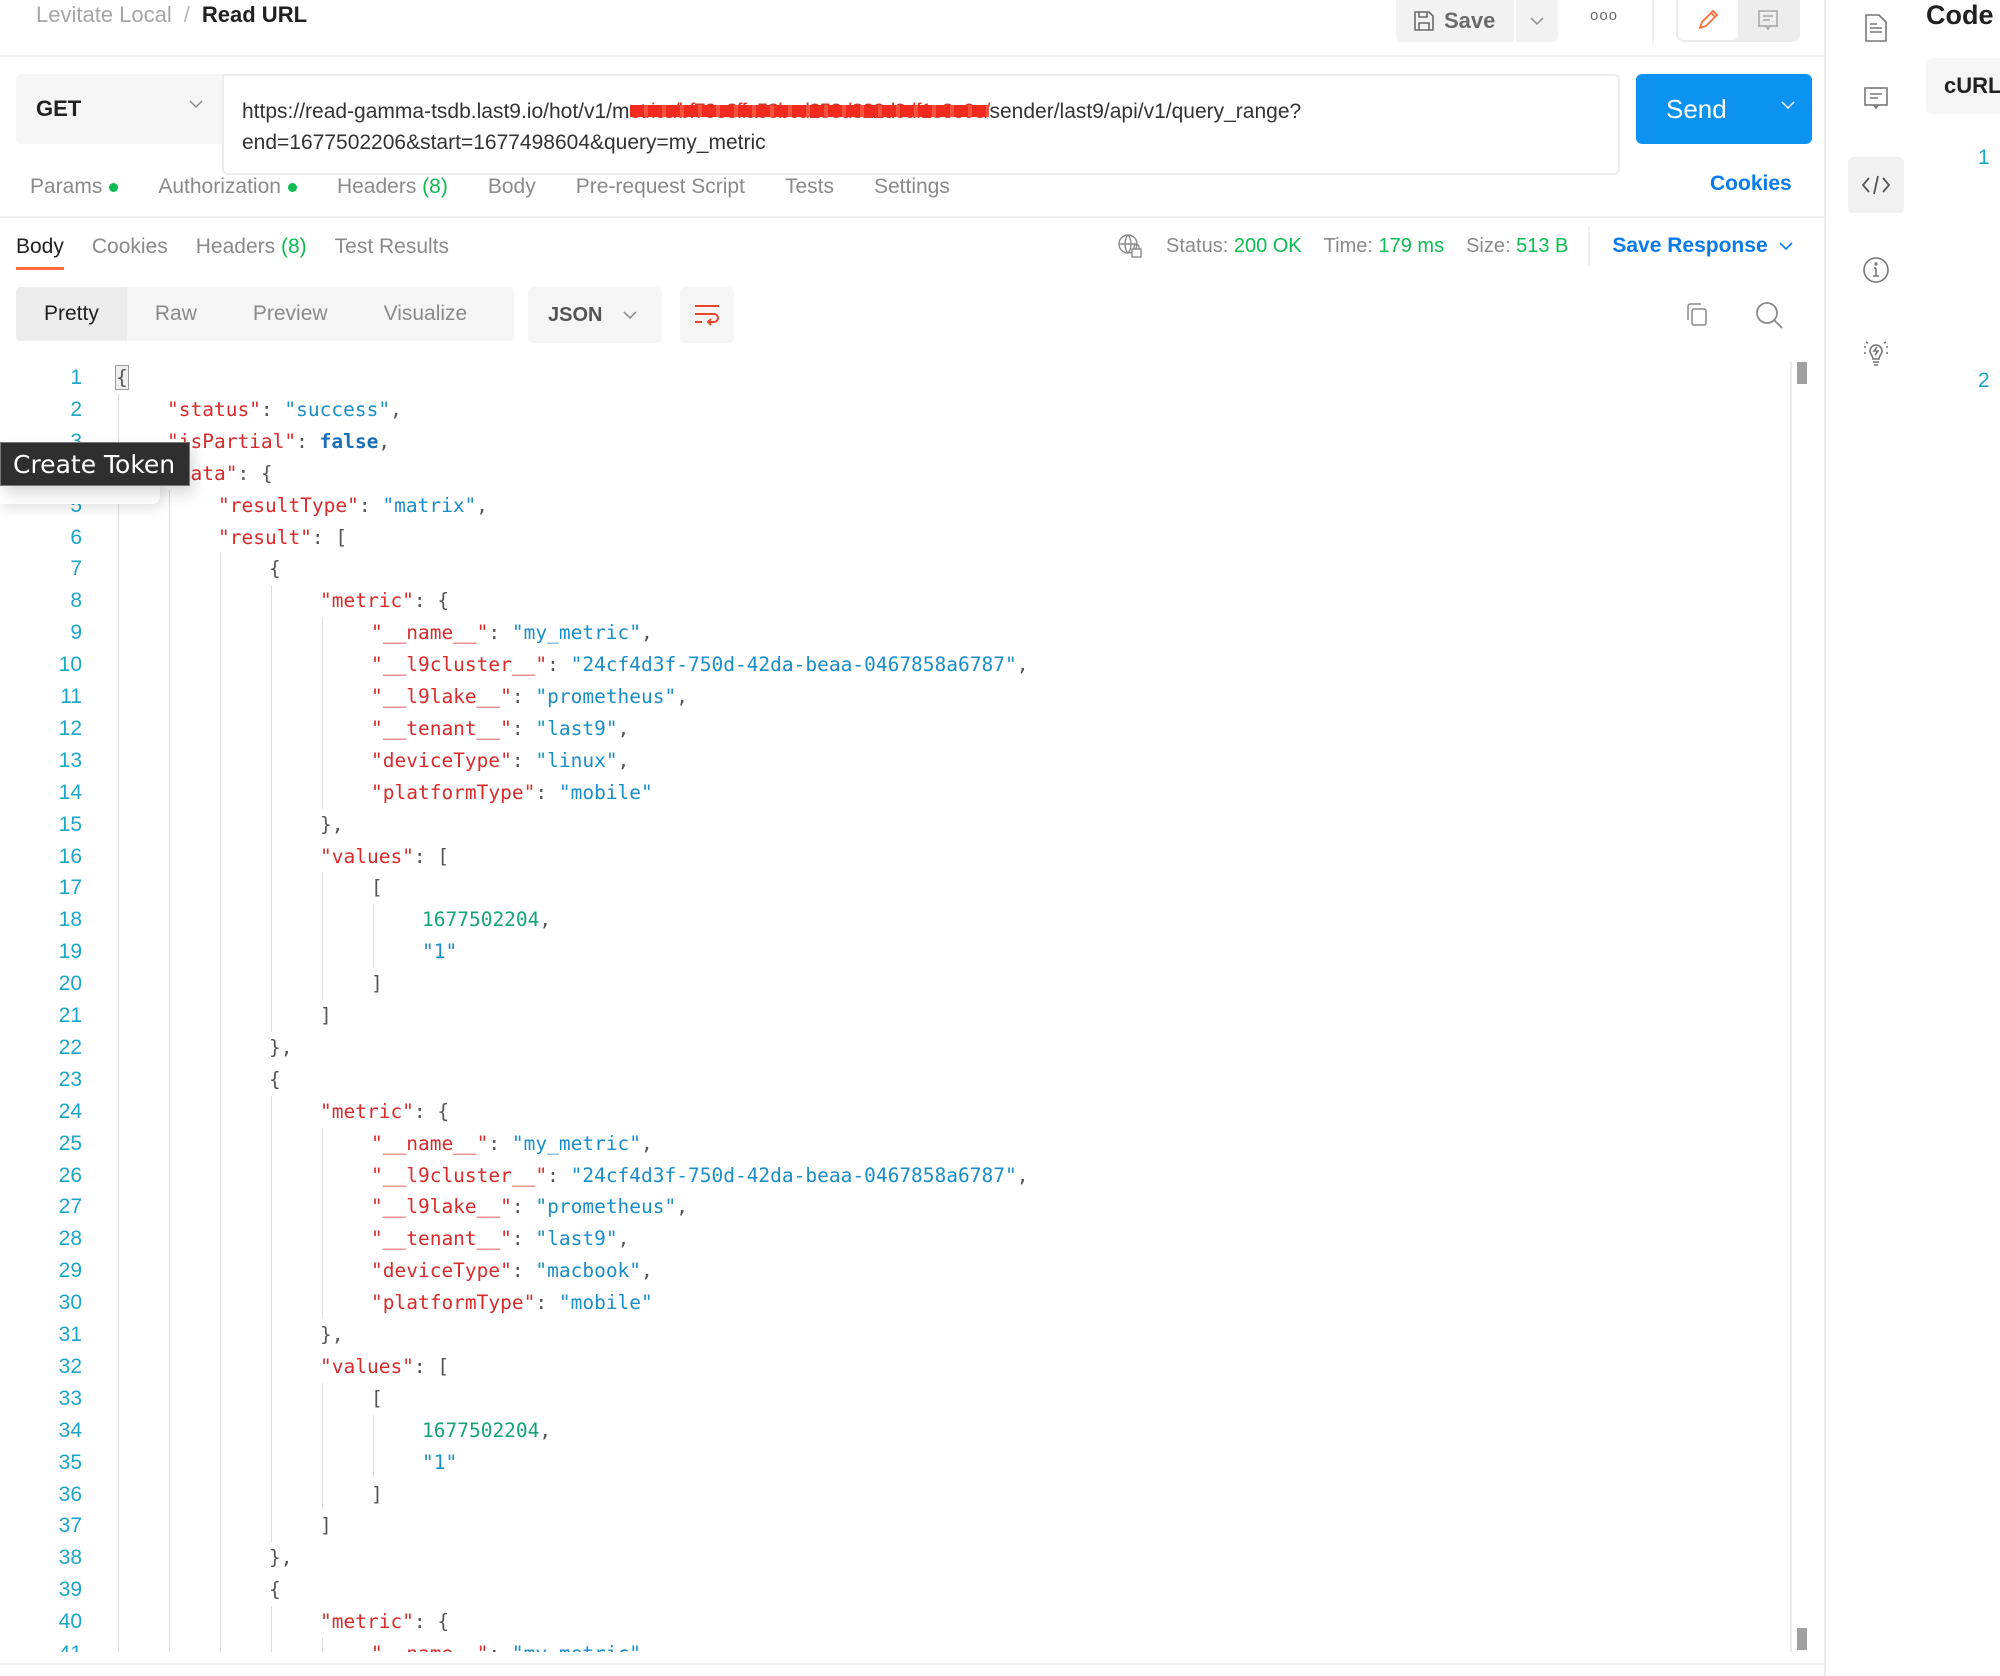 This screenshot has height=1676, width=2000. I want to click on view-visualize: Visualize, so click(426, 314).